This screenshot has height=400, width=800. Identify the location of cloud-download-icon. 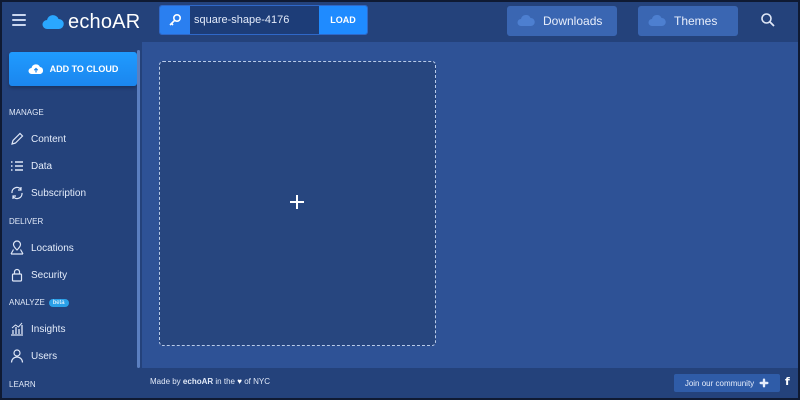
(526, 20).